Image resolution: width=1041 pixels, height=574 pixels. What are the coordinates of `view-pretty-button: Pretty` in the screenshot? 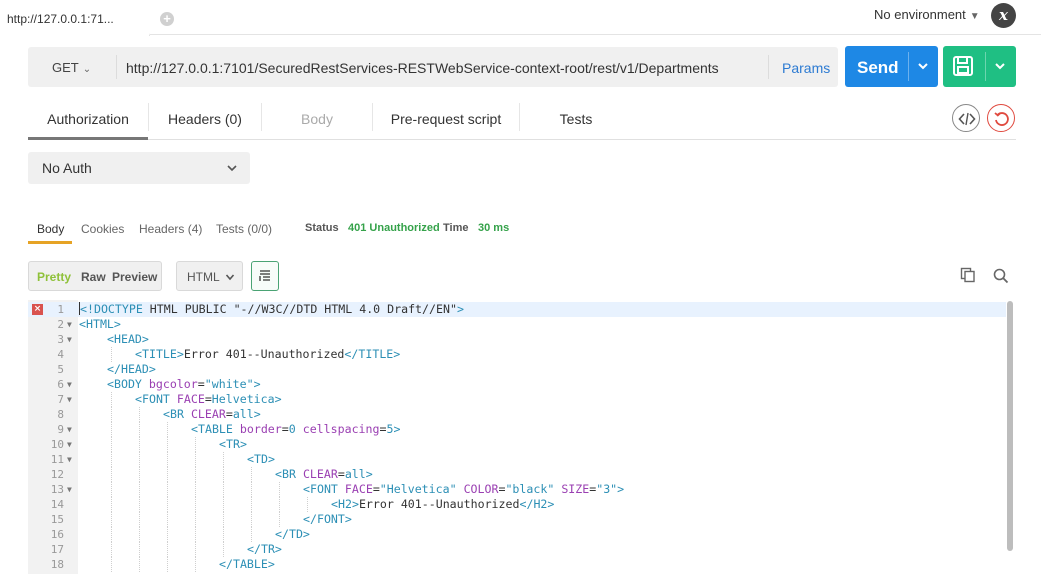 It's located at (54, 277).